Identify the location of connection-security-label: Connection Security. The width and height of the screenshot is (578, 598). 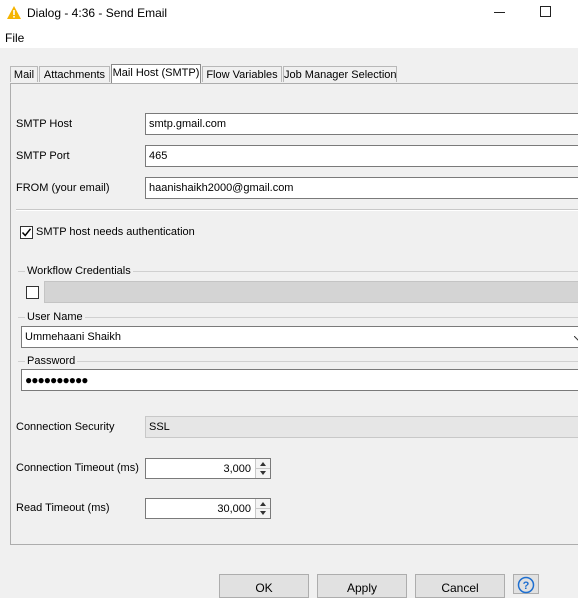
(65, 427).